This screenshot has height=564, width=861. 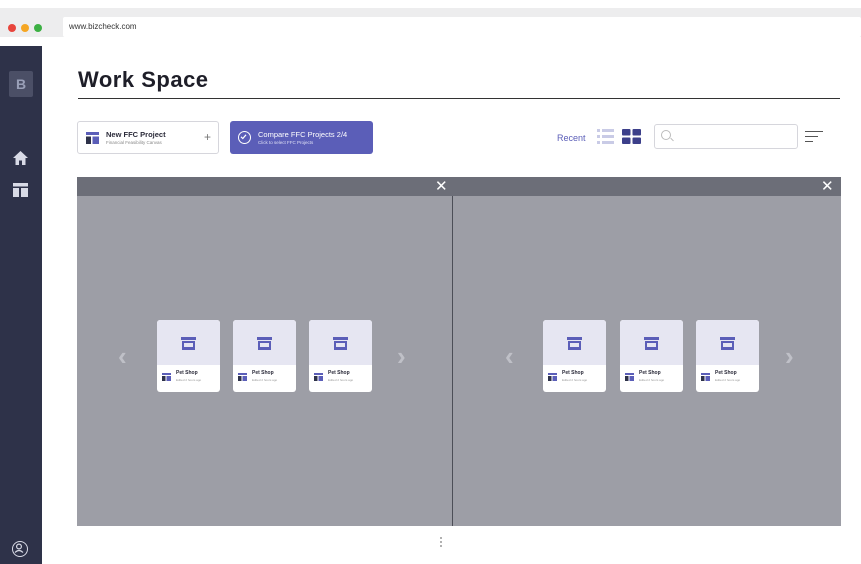 What do you see at coordinates (12, 28) in the screenshot?
I see `close-window-dot` at bounding box center [12, 28].